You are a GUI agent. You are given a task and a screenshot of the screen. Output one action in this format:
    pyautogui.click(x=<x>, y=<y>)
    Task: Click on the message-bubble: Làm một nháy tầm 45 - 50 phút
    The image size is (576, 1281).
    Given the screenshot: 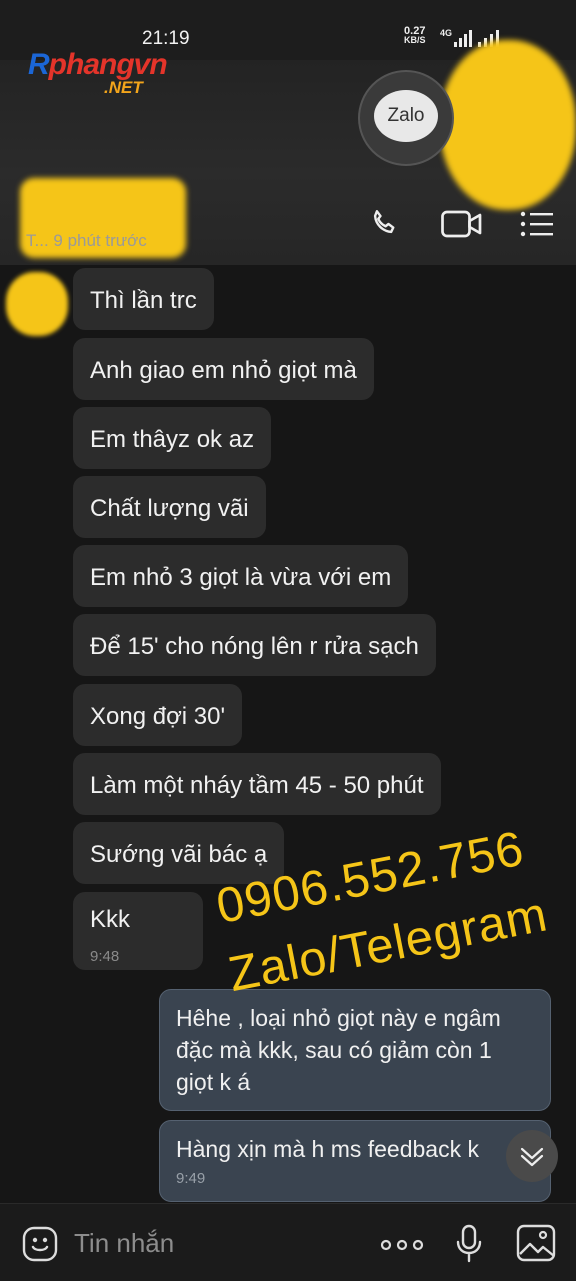 What is the action you would take?
    pyautogui.click(x=257, y=784)
    